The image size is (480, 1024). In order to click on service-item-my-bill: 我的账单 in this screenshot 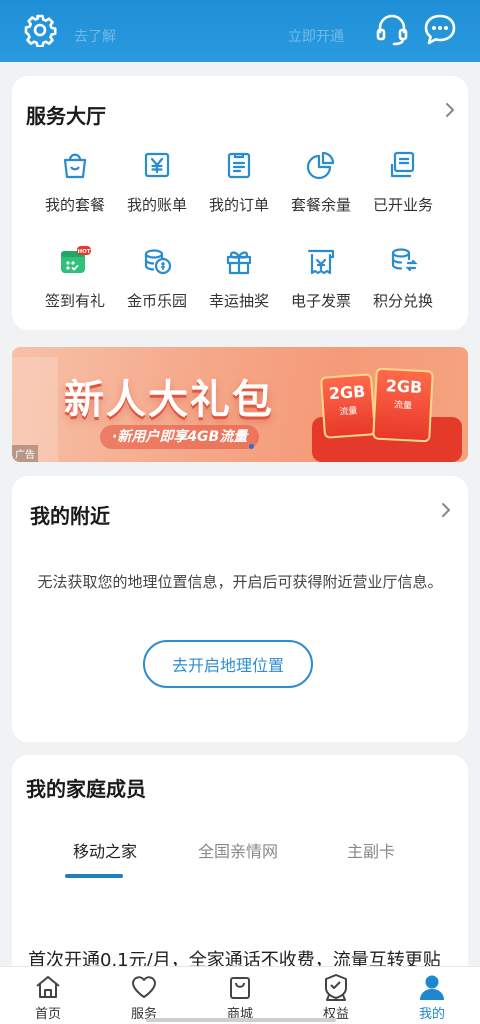, I will do `click(157, 181)`.